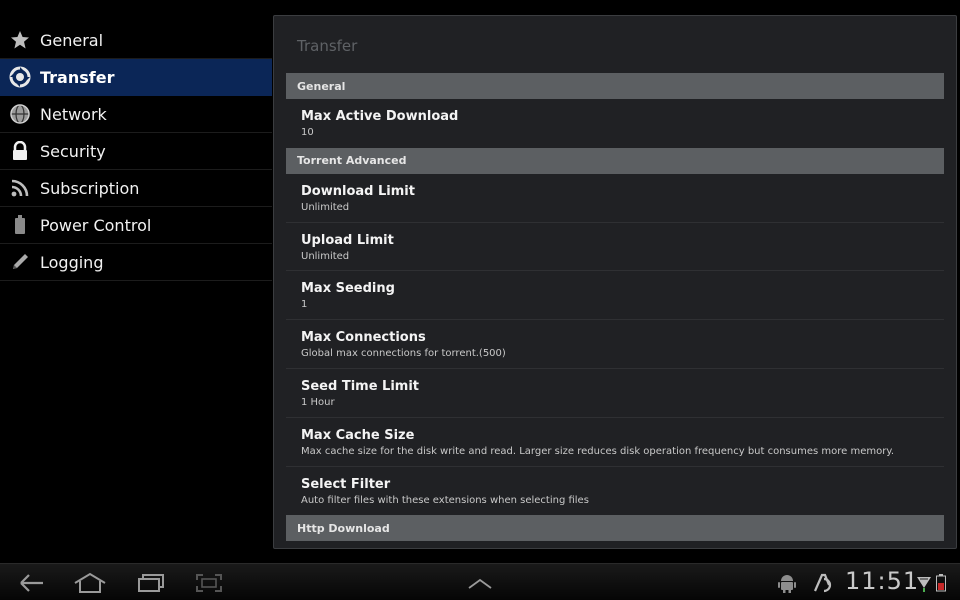 This screenshot has height=600, width=960. Describe the element at coordinates (318, 402) in the screenshot. I see `pref-summary: 1 Hour` at that location.